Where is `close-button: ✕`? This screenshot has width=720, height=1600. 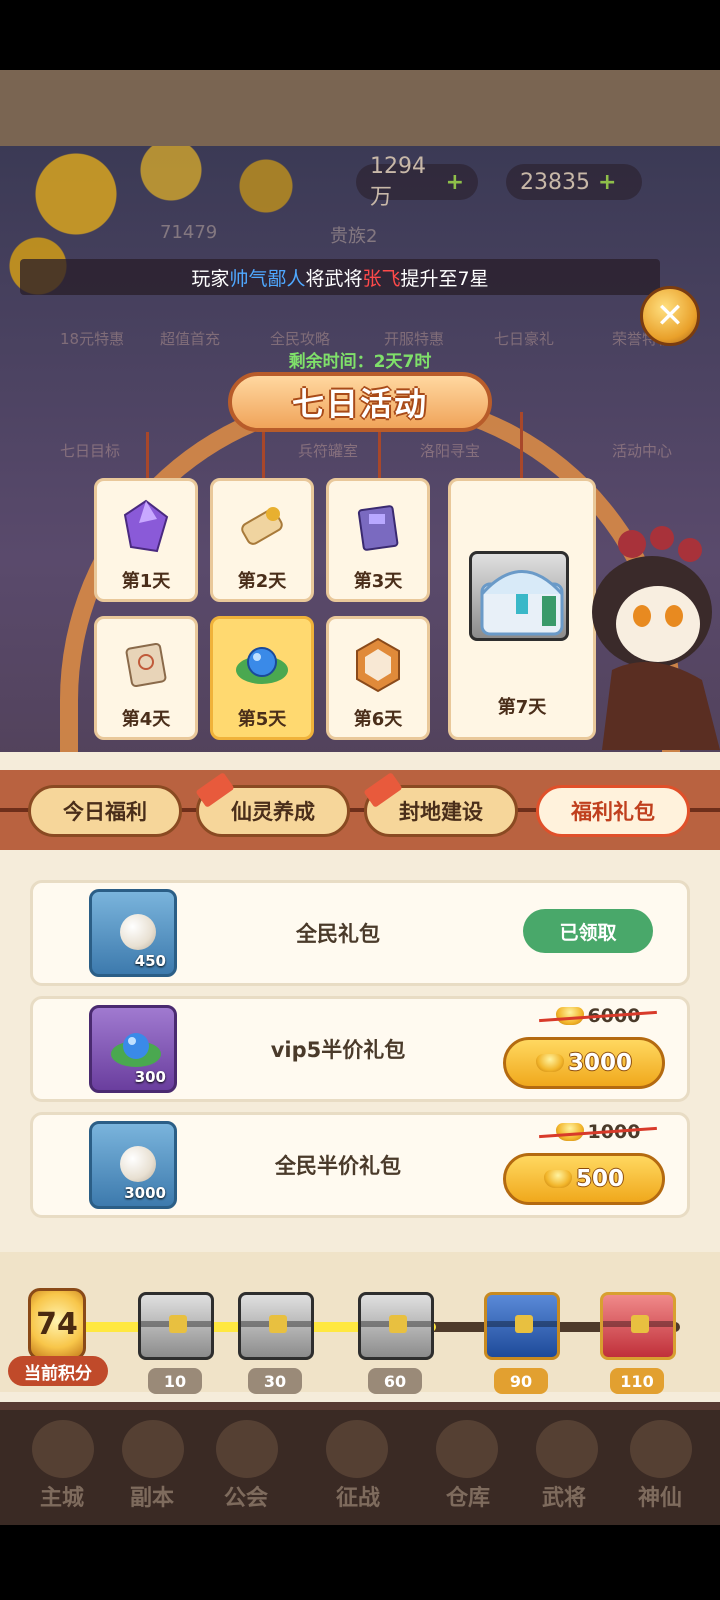
close-button: ✕ is located at coordinates (670, 316).